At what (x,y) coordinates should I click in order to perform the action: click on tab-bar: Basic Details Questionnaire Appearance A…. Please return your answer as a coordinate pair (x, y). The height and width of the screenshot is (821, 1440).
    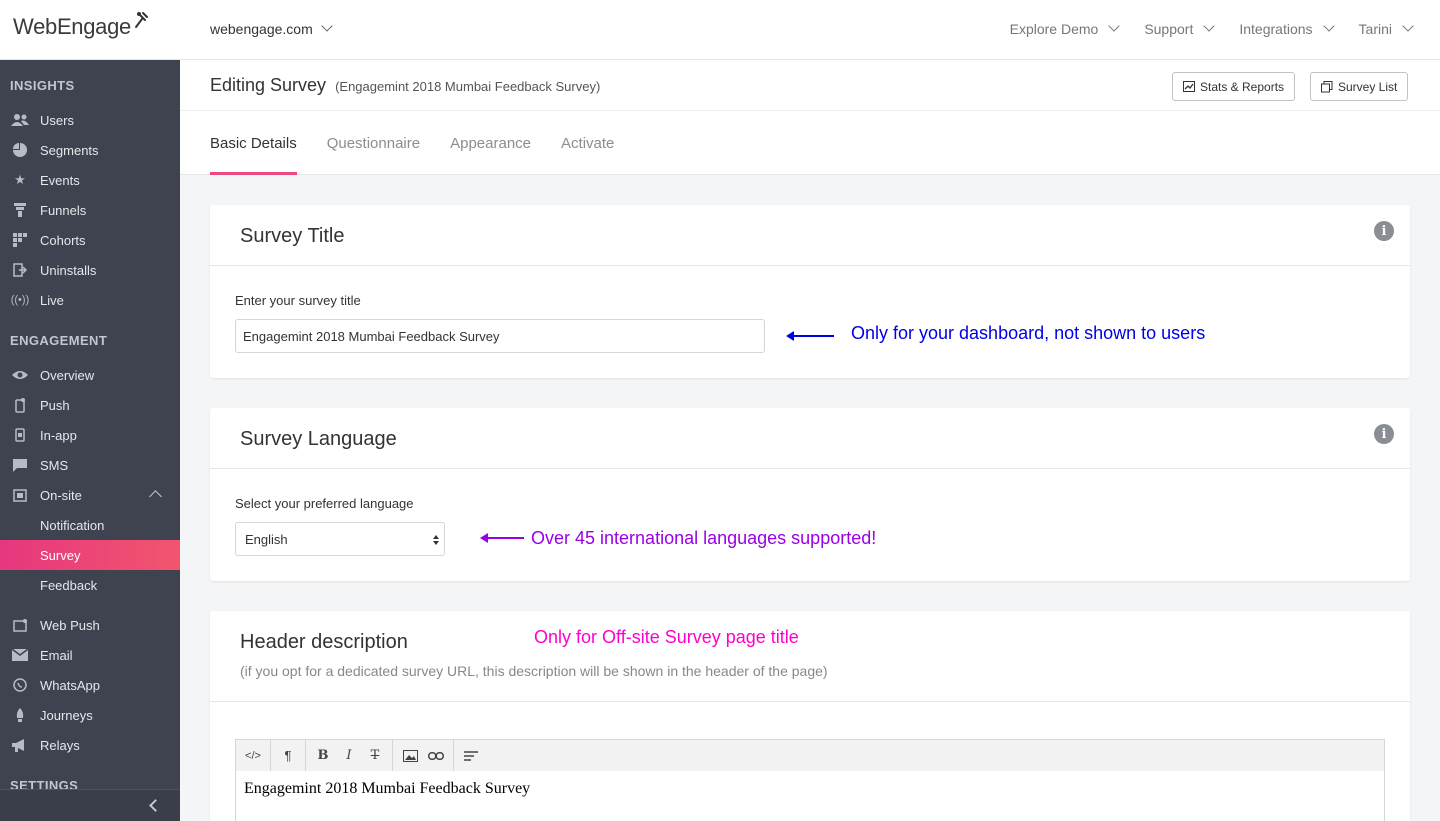
    Looking at the image, I should click on (412, 143).